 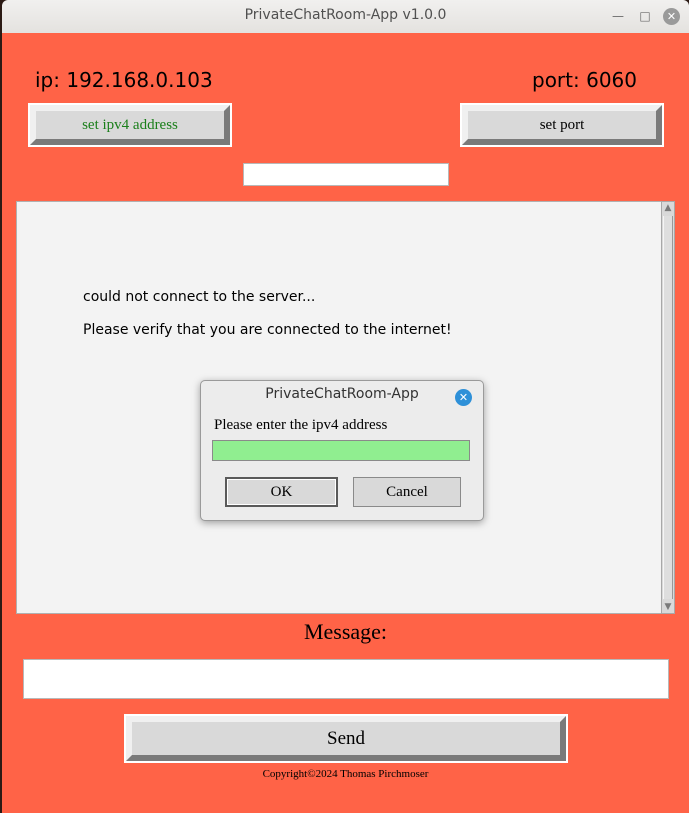 I want to click on set-ip-button-frame: set ipv4 address, so click(x=130, y=125).